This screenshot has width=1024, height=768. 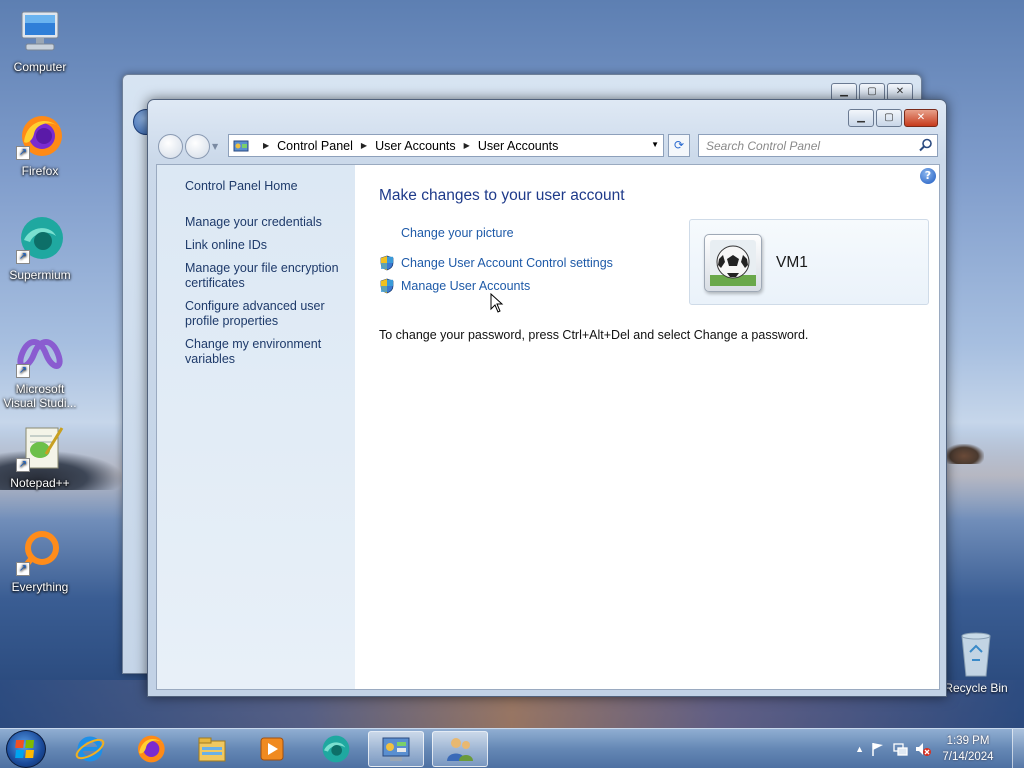 What do you see at coordinates (40, 448) in the screenshot?
I see `notepadpp-icon: ↗` at bounding box center [40, 448].